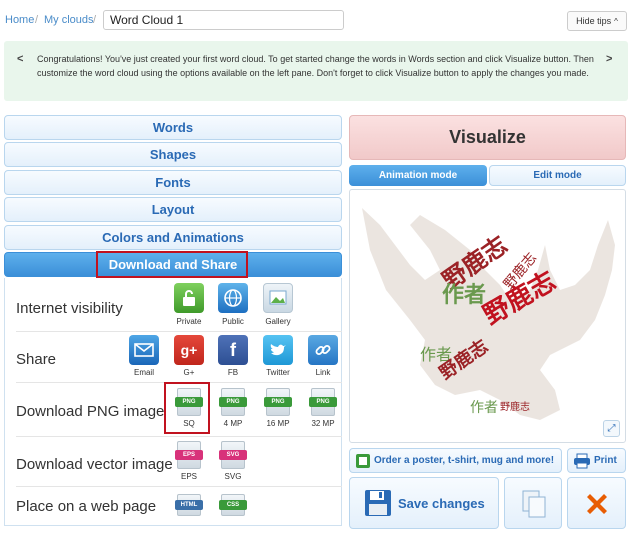 The width and height of the screenshot is (640, 547). I want to click on accordion-shapes: Shapes, so click(173, 154).